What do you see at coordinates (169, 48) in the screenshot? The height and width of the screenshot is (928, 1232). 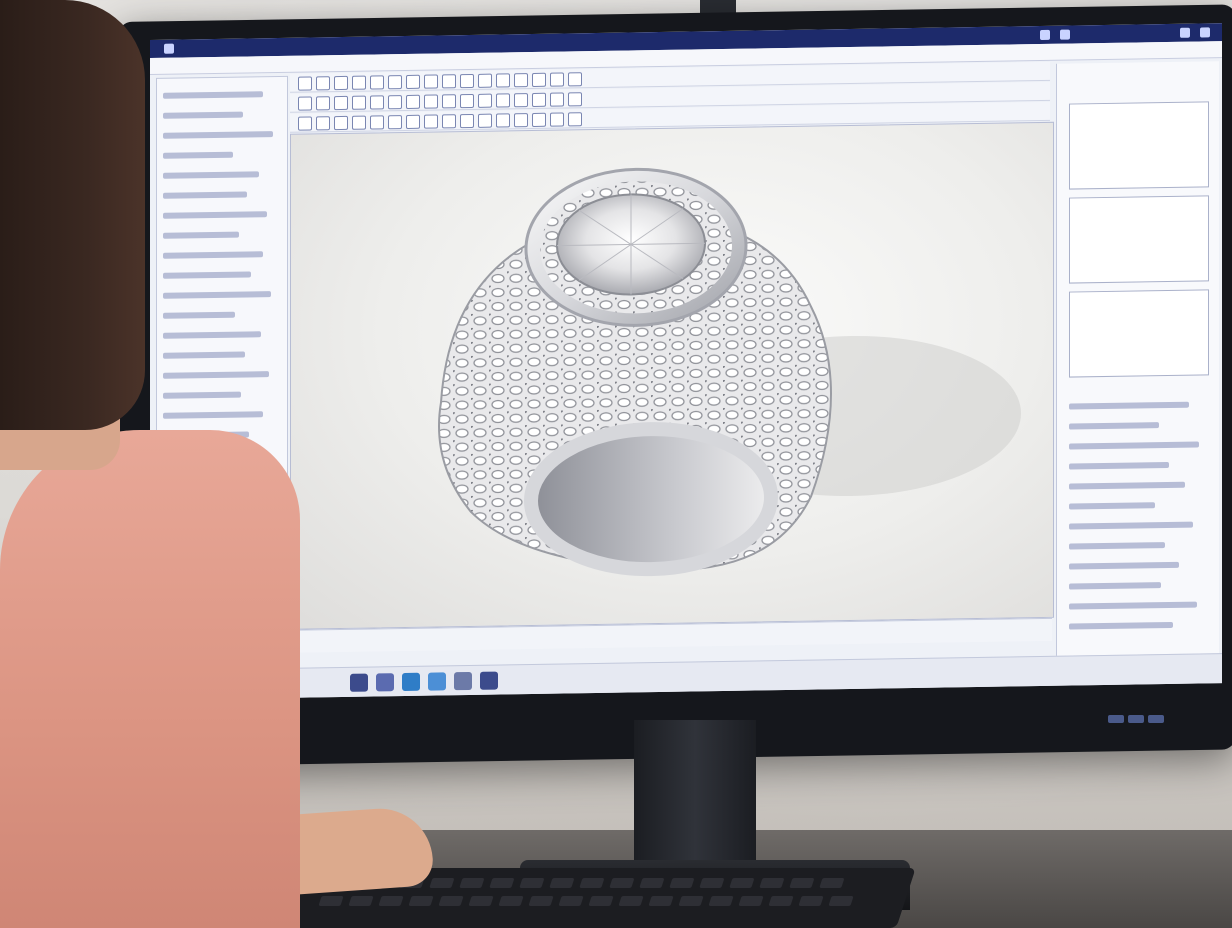 I see `app-icon` at bounding box center [169, 48].